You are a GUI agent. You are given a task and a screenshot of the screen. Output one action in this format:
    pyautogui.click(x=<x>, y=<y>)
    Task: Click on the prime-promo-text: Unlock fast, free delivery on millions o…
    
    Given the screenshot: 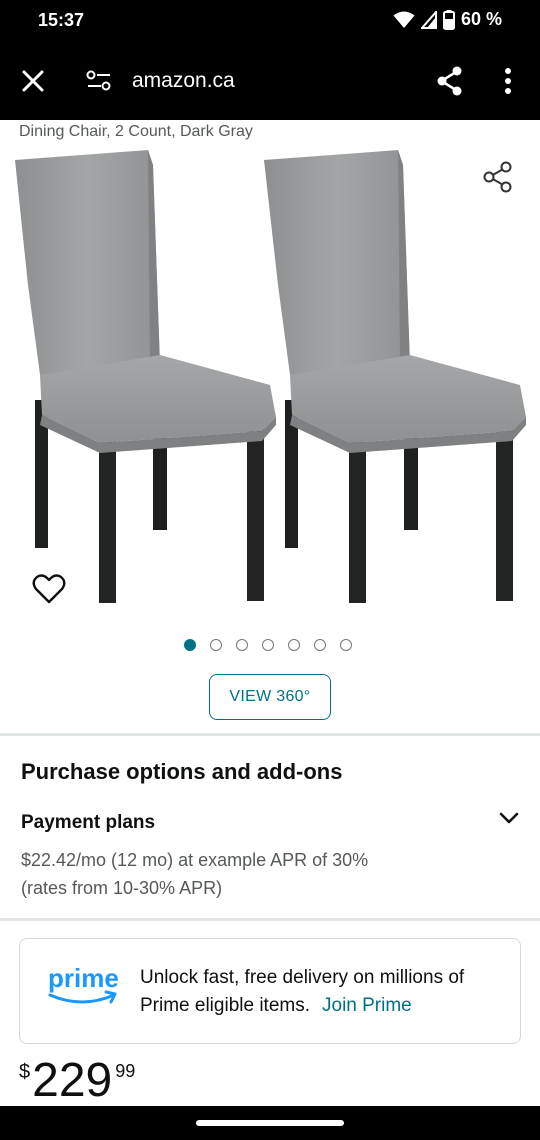 What is the action you would take?
    pyautogui.click(x=325, y=992)
    